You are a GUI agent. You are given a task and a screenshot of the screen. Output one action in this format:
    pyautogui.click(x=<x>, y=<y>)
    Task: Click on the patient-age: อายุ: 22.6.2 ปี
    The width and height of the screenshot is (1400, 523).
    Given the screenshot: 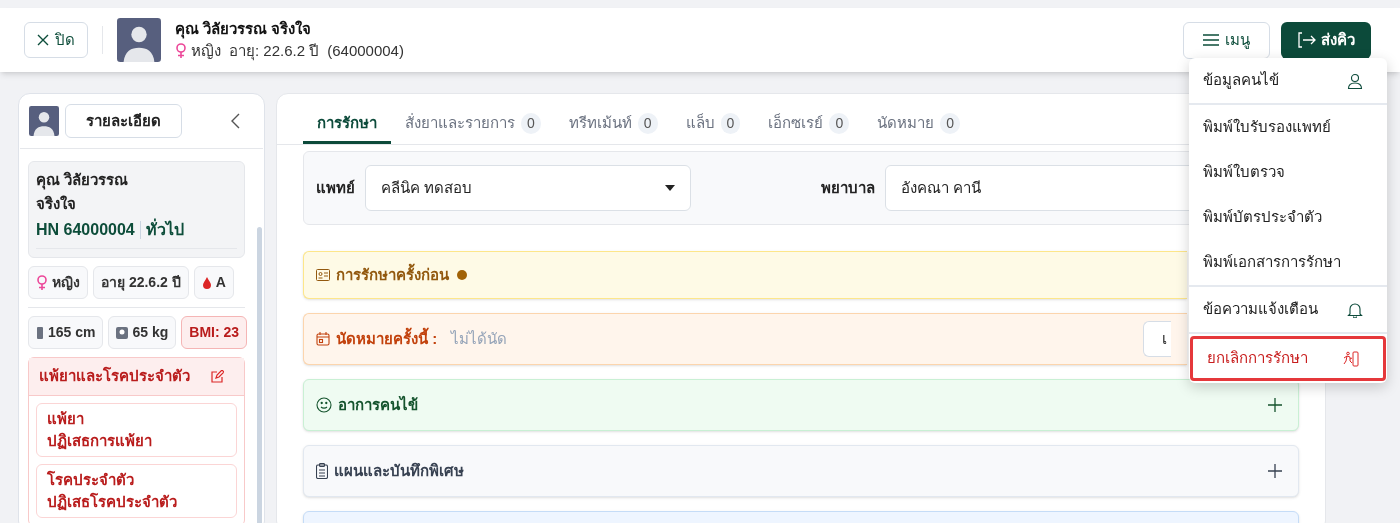 What is the action you would take?
    pyautogui.click(x=274, y=52)
    